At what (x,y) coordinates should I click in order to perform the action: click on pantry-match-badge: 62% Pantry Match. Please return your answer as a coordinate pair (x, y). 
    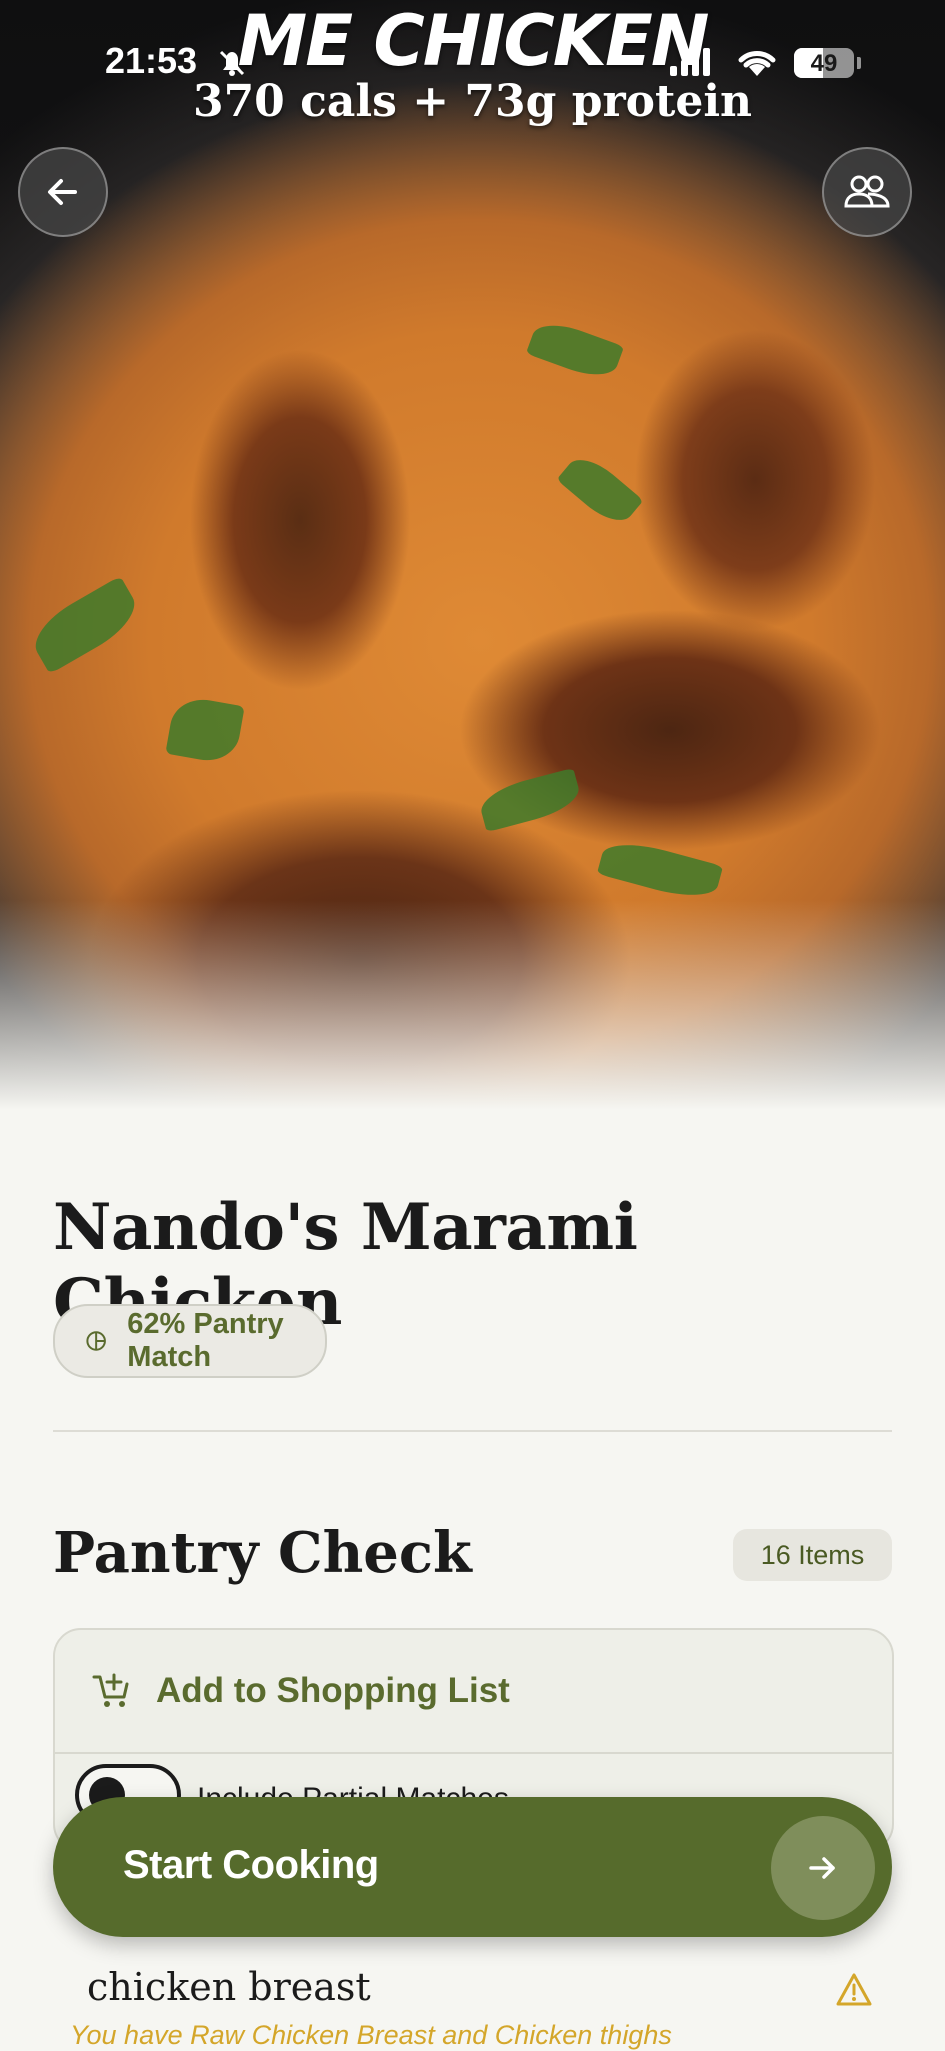
    Looking at the image, I should click on (190, 1341).